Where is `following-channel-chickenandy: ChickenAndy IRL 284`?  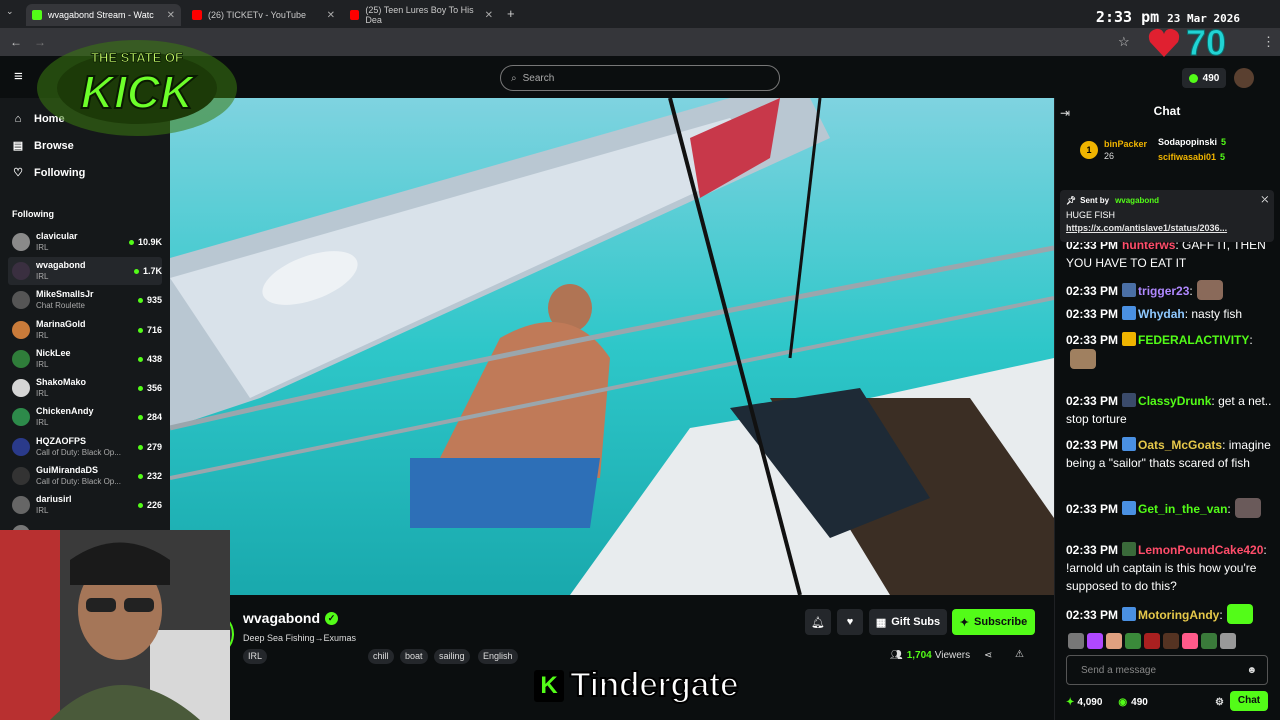 following-channel-chickenandy: ChickenAndy IRL 284 is located at coordinates (85, 417).